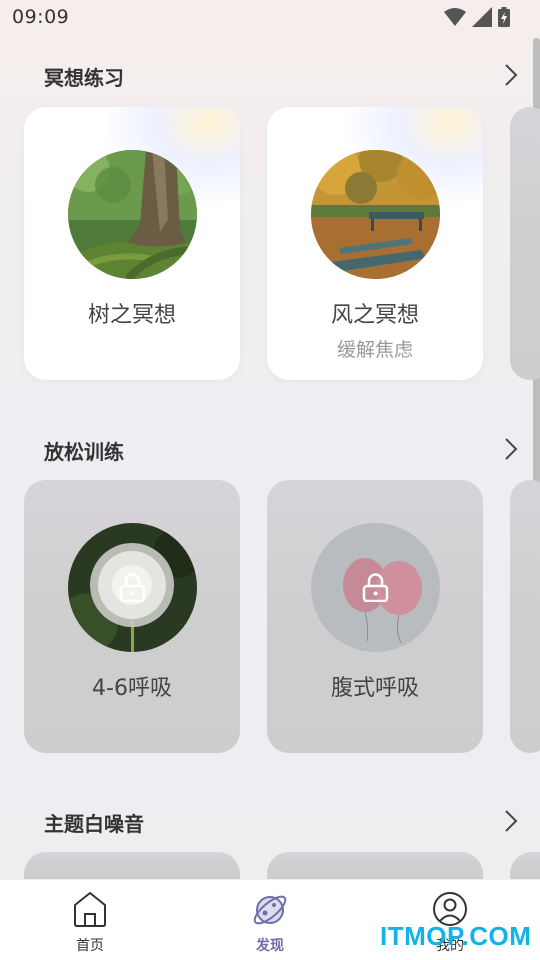 This screenshot has height=960, width=540. I want to click on status-icons, so click(477, 17).